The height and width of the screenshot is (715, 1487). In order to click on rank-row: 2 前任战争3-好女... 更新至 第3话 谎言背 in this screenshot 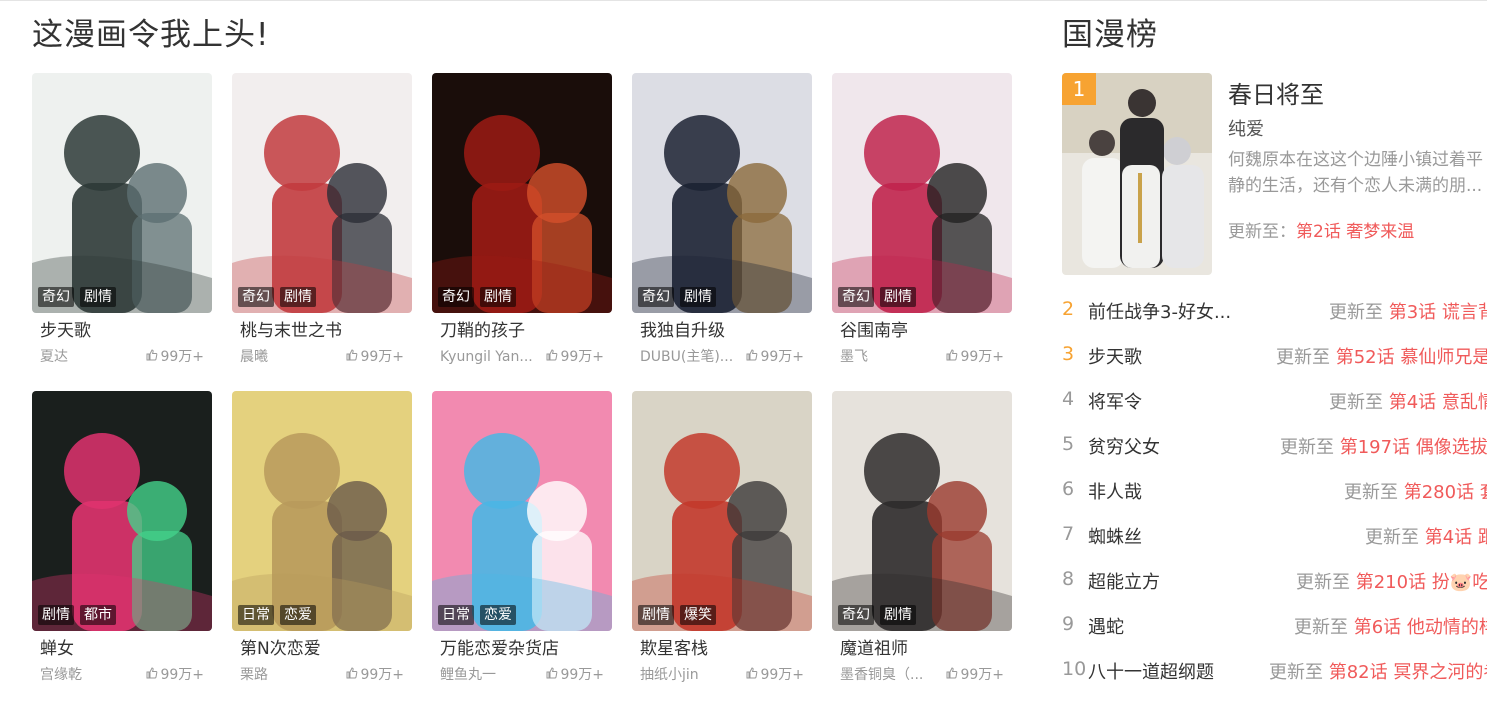, I will do `click(1274, 320)`.